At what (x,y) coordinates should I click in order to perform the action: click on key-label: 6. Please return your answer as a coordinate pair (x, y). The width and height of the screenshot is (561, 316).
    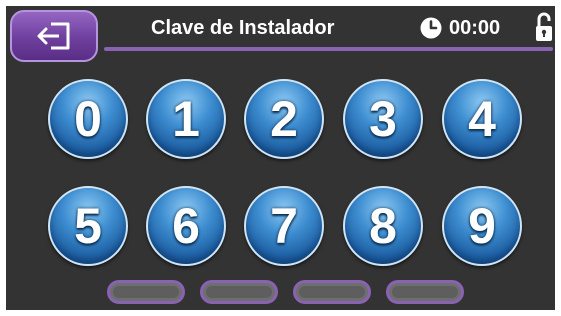
    Looking at the image, I should click on (186, 226).